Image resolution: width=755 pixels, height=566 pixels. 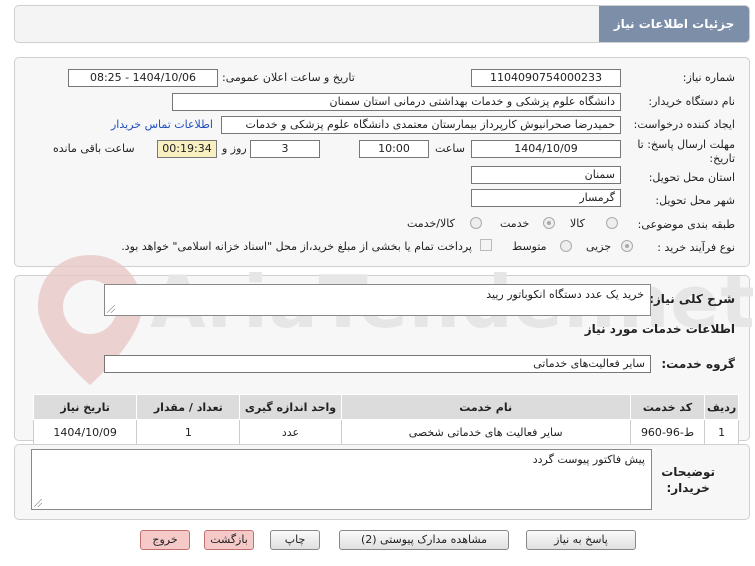 I want to click on cell-service-code: ط-96-960, so click(x=667, y=432).